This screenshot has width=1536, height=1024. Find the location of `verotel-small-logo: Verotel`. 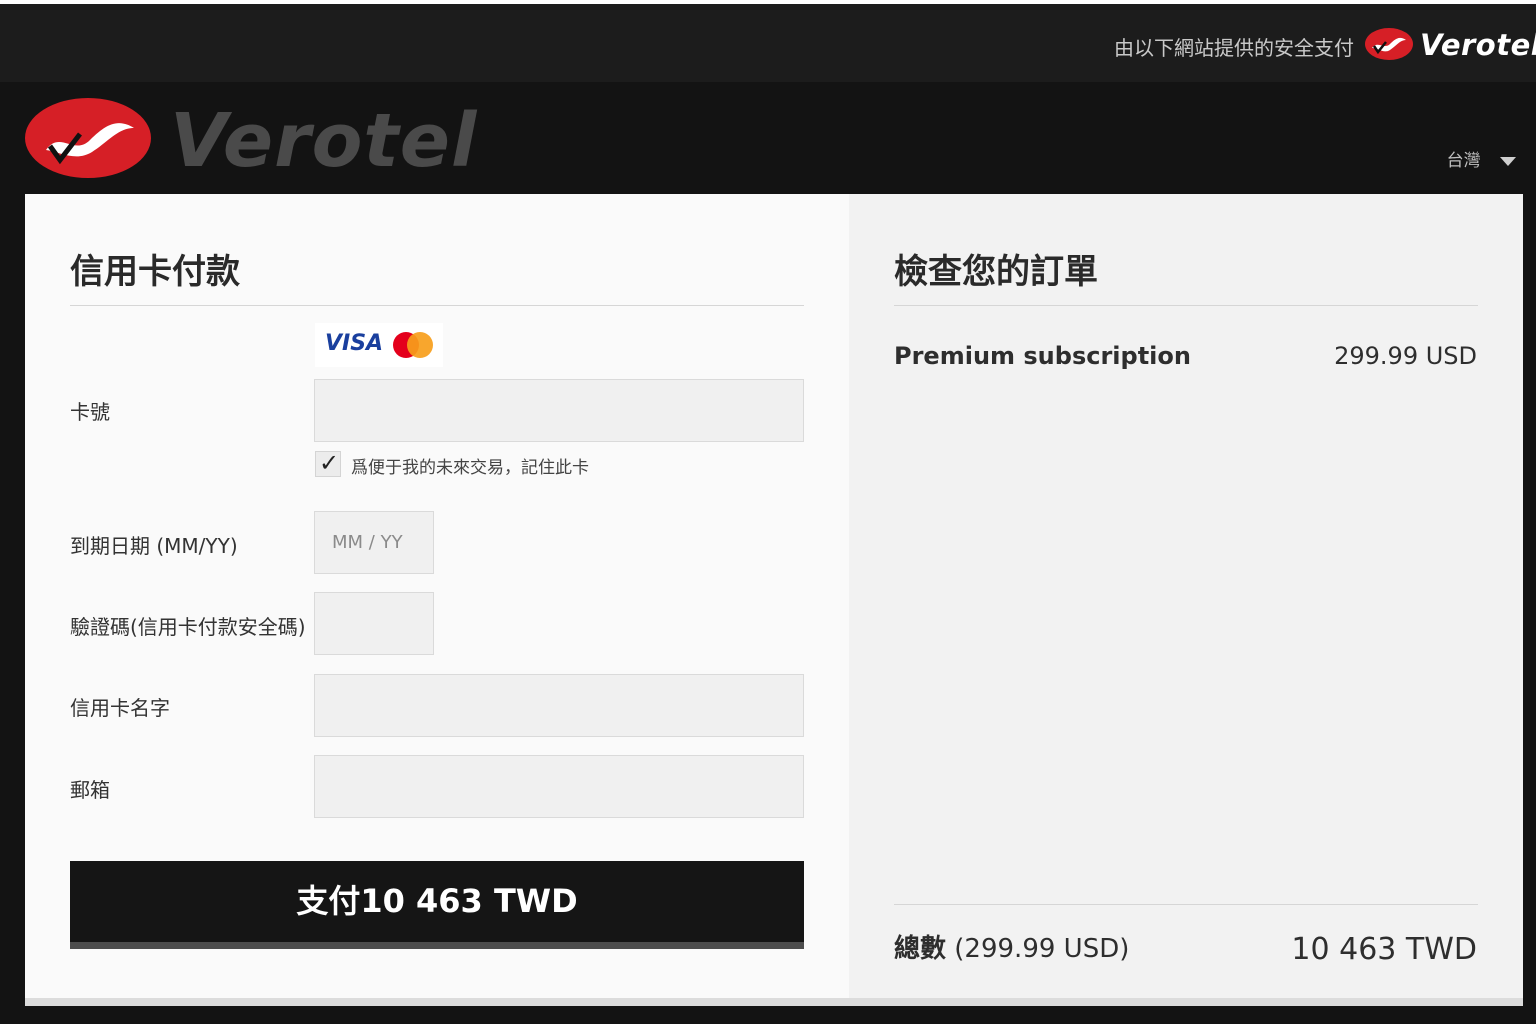

verotel-small-logo: Verotel is located at coordinates (1450, 46).